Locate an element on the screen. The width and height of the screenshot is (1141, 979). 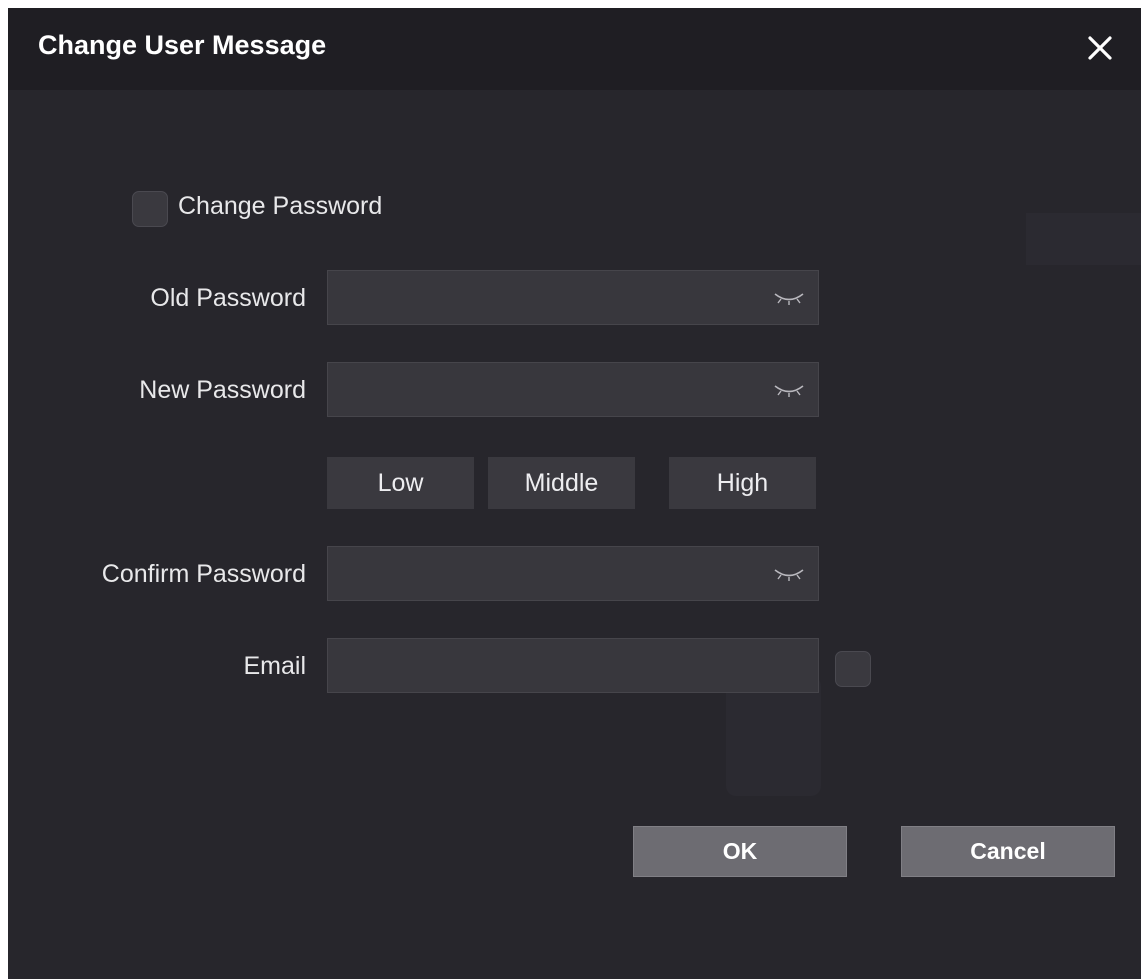
old-password-field is located at coordinates (573, 297).